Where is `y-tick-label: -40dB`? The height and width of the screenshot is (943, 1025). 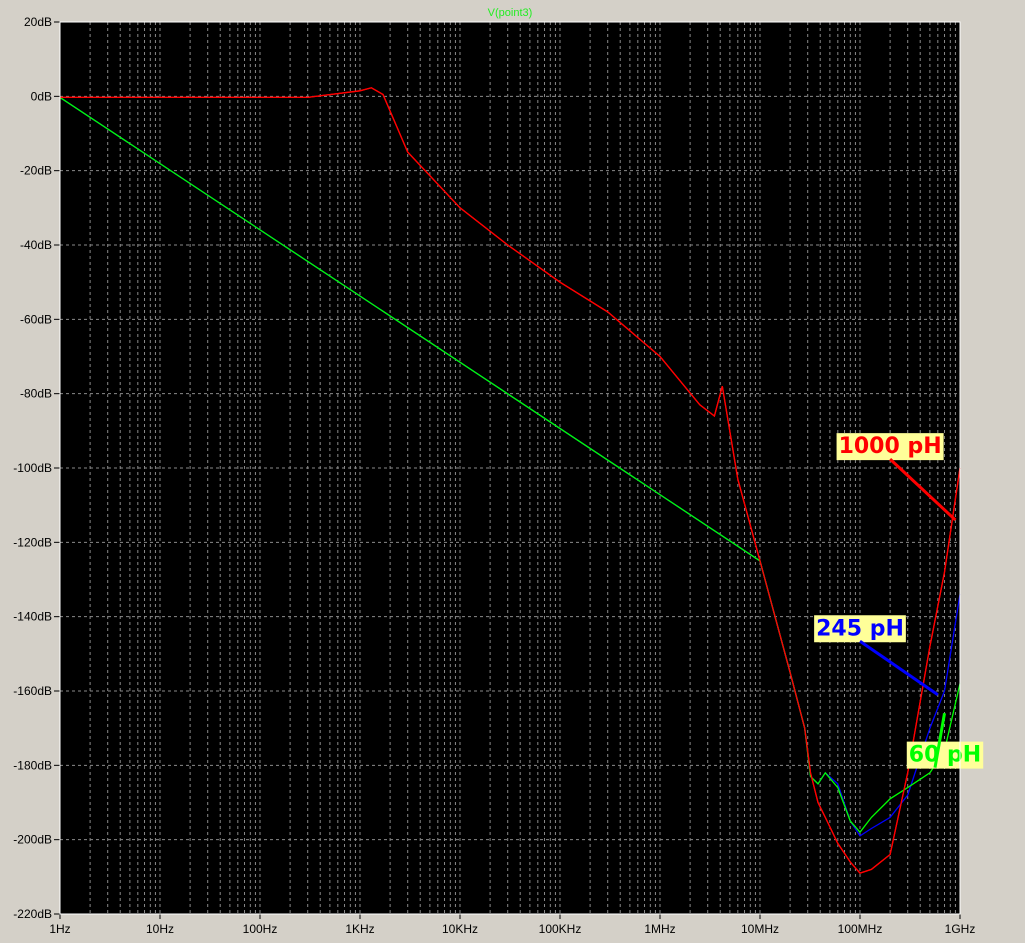 y-tick-label: -40dB is located at coordinates (36, 245).